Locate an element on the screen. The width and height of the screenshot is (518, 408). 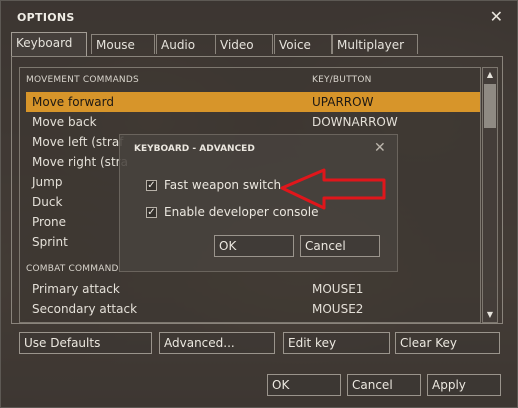
window-title: OPTIONS is located at coordinates (46, 17).